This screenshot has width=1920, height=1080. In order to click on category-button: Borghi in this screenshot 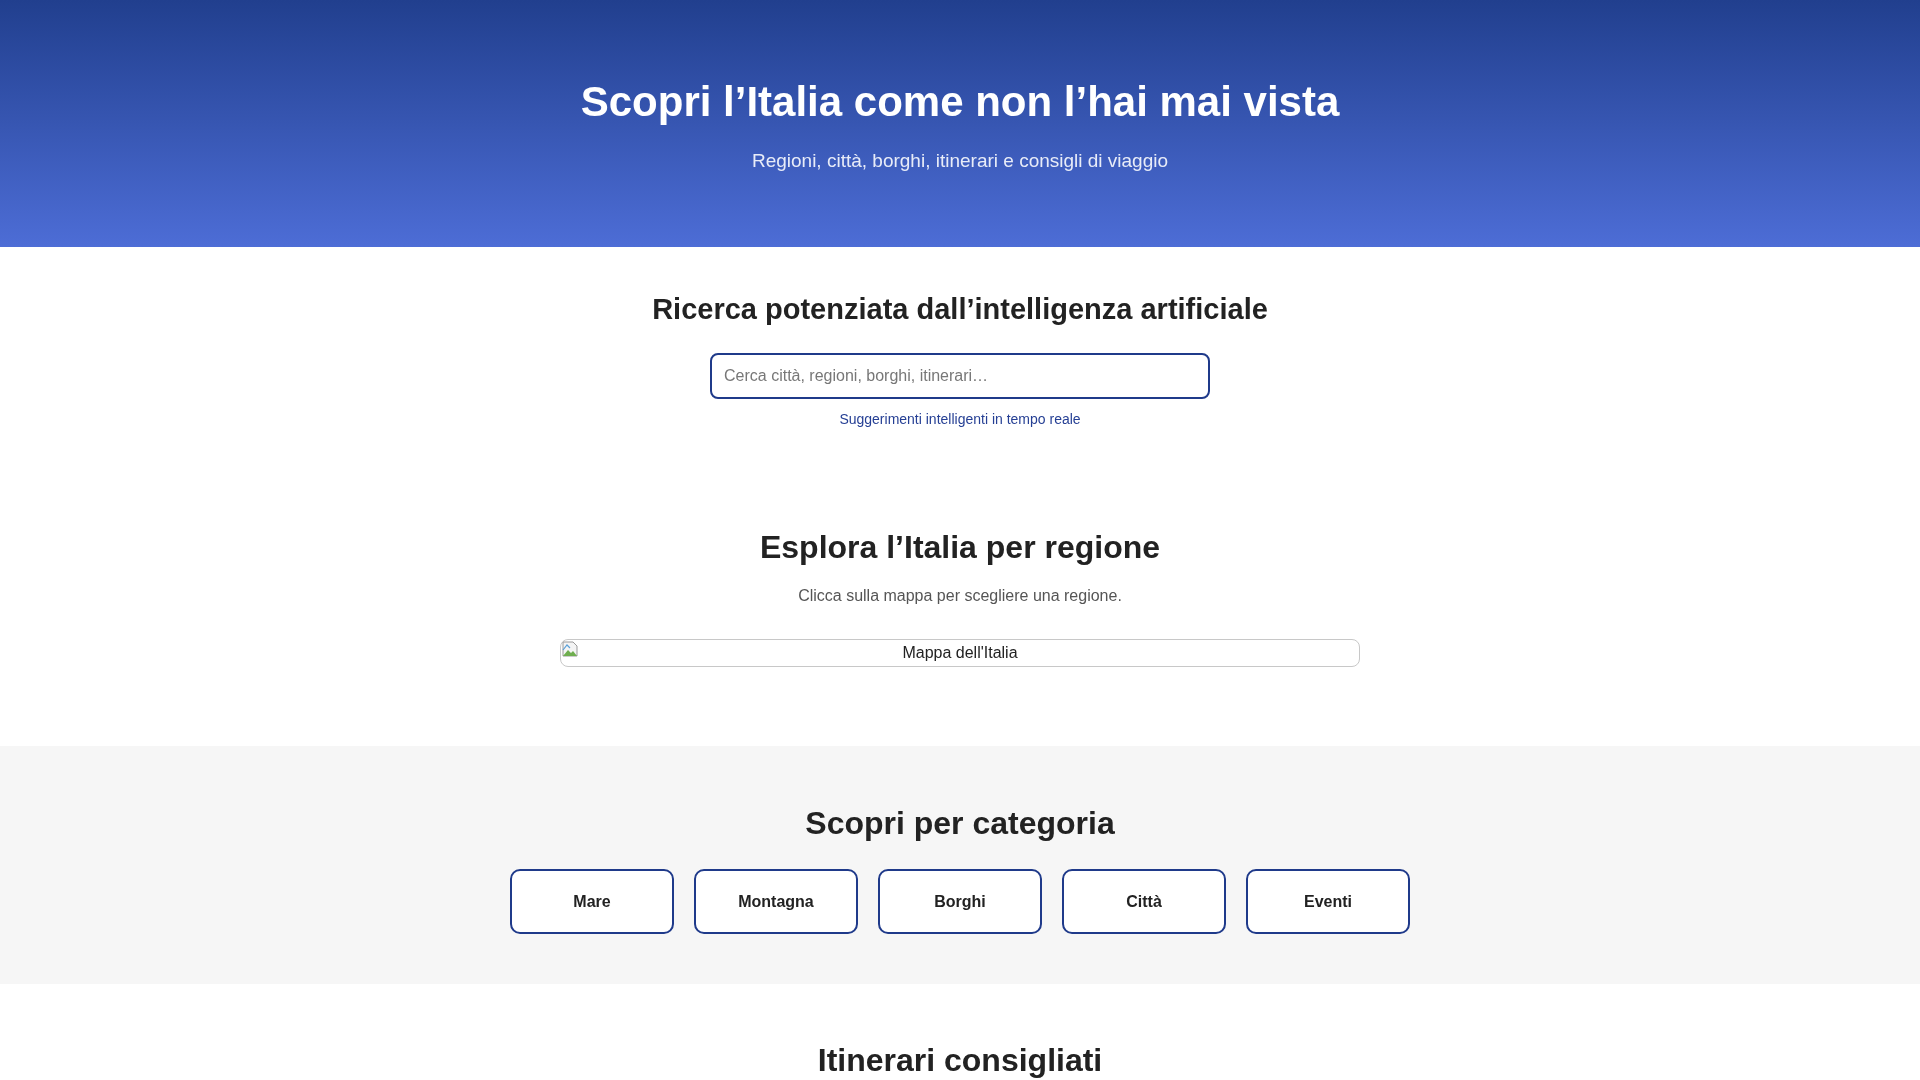, I will do `click(960, 901)`.